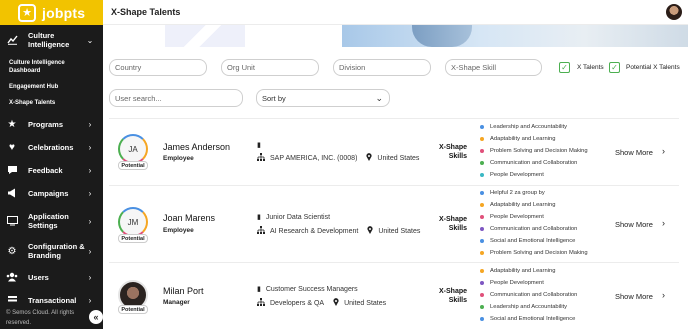 The width and height of the screenshot is (688, 329). What do you see at coordinates (49, 40) in the screenshot?
I see `sidebar-item-label: Culture Intelligence` at bounding box center [49, 40].